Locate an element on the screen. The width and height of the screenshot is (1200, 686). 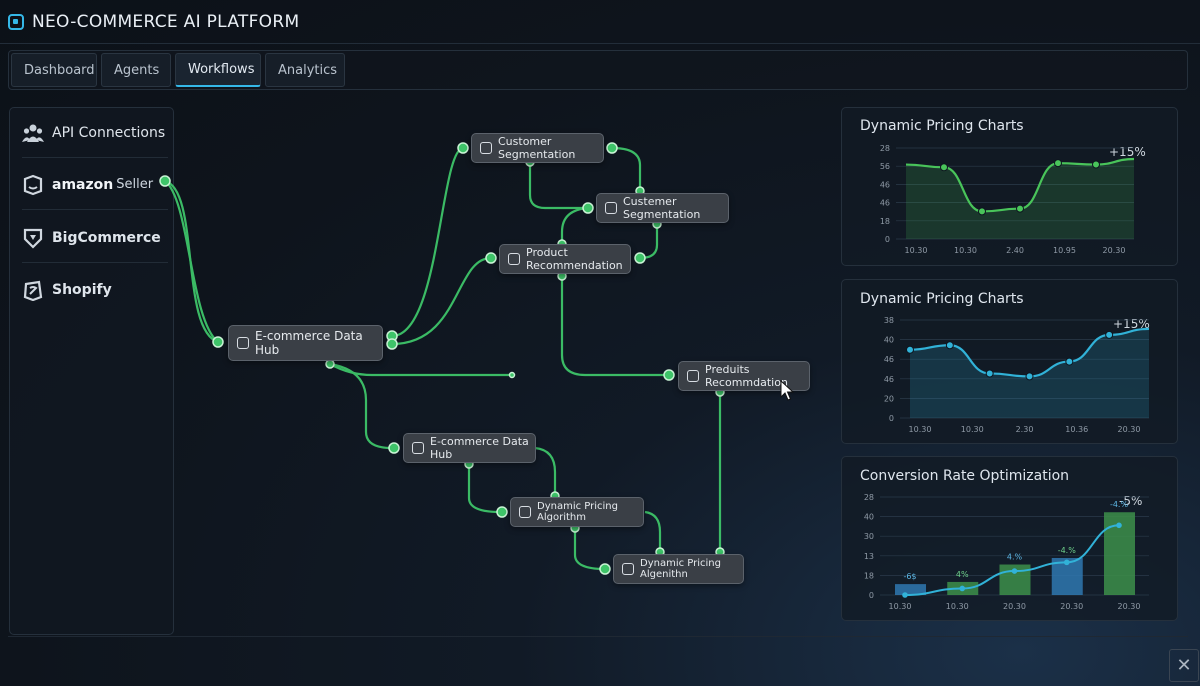
product-icon is located at coordinates (693, 376).